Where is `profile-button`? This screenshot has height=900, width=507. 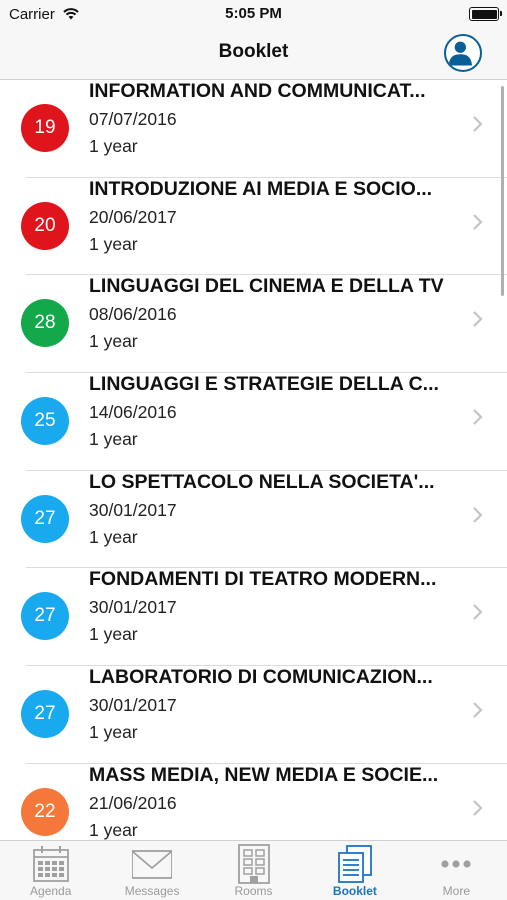
profile-button is located at coordinates (463, 53).